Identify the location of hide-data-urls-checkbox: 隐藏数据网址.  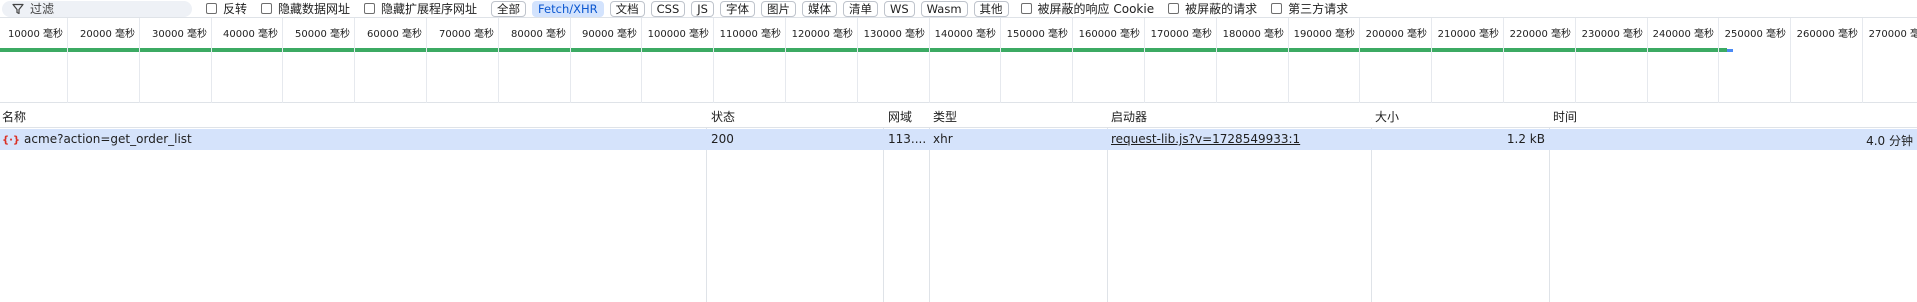
(305, 8).